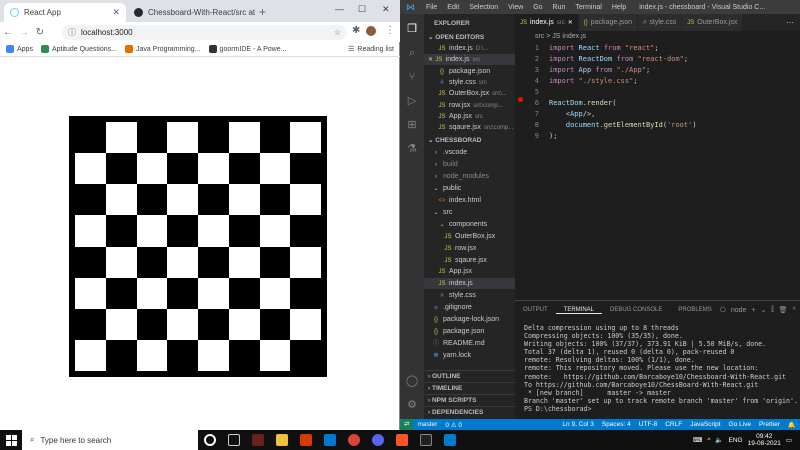 The image size is (800, 450). Describe the element at coordinates (412, 53) in the screenshot. I see `search-icon: ⌕` at that location.